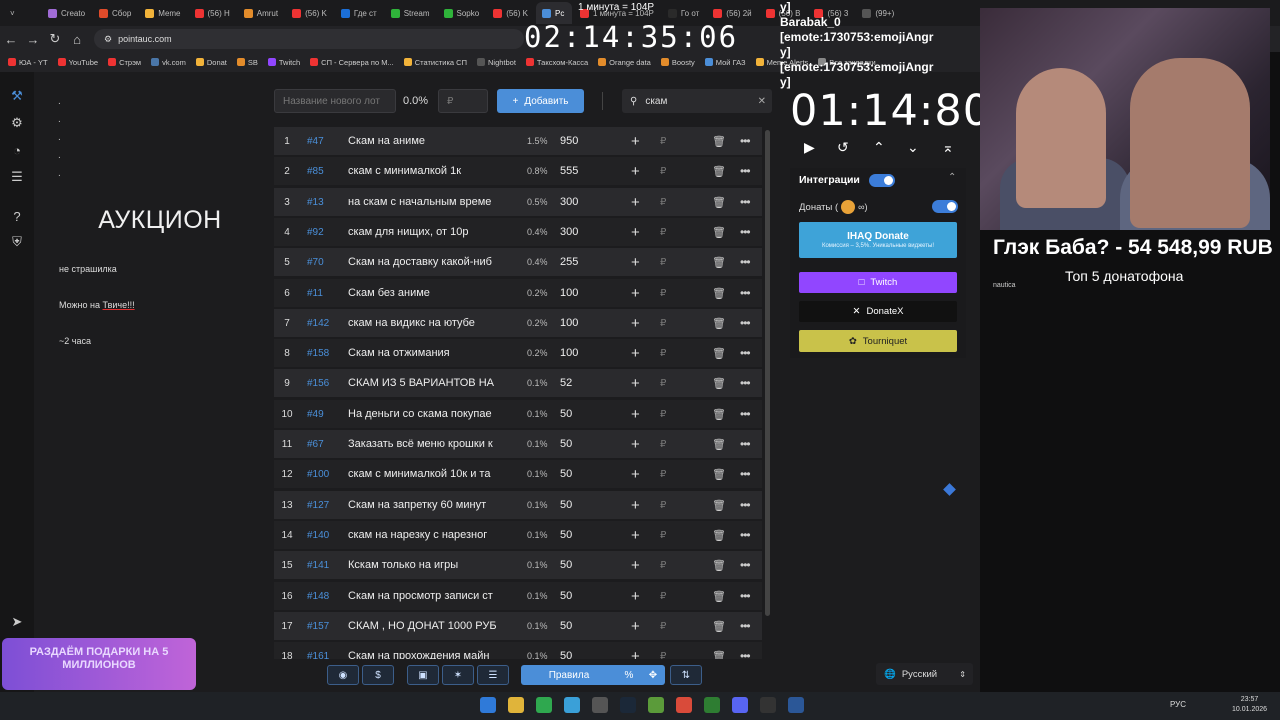  Describe the element at coordinates (767, 373) in the screenshot. I see `list-scrollbar` at that location.